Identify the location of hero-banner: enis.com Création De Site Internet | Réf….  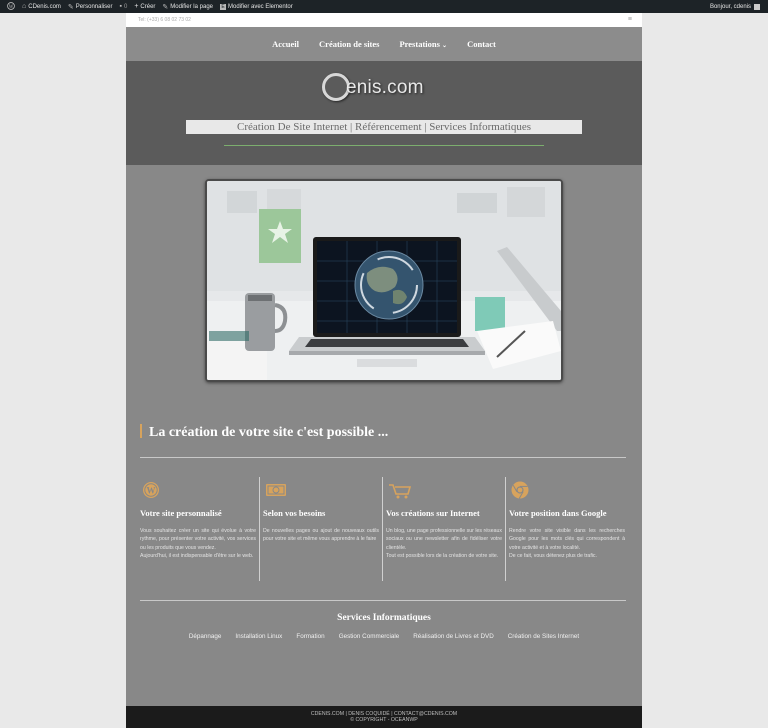
(384, 113).